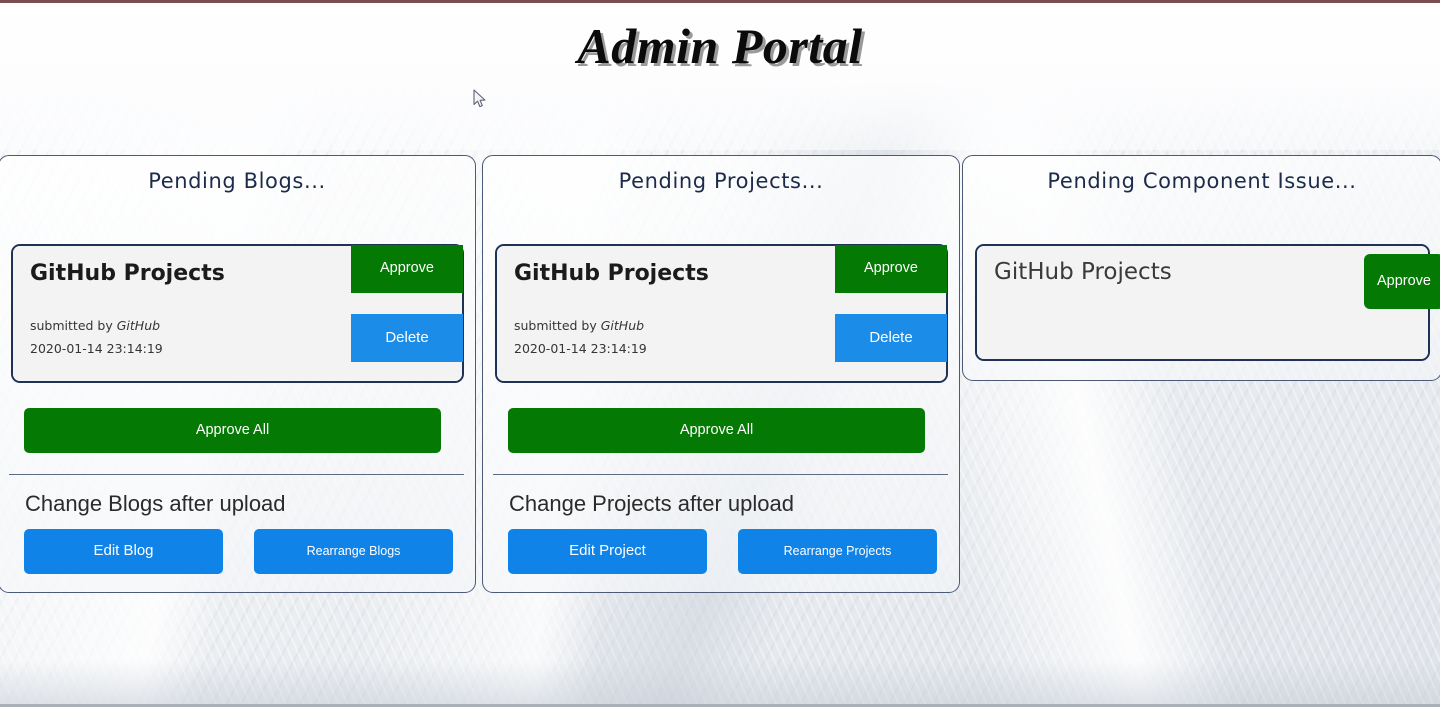 The image size is (1440, 707). What do you see at coordinates (1202, 302) in the screenshot?
I see `pending-component-issue-item-body: GitHub Projects` at bounding box center [1202, 302].